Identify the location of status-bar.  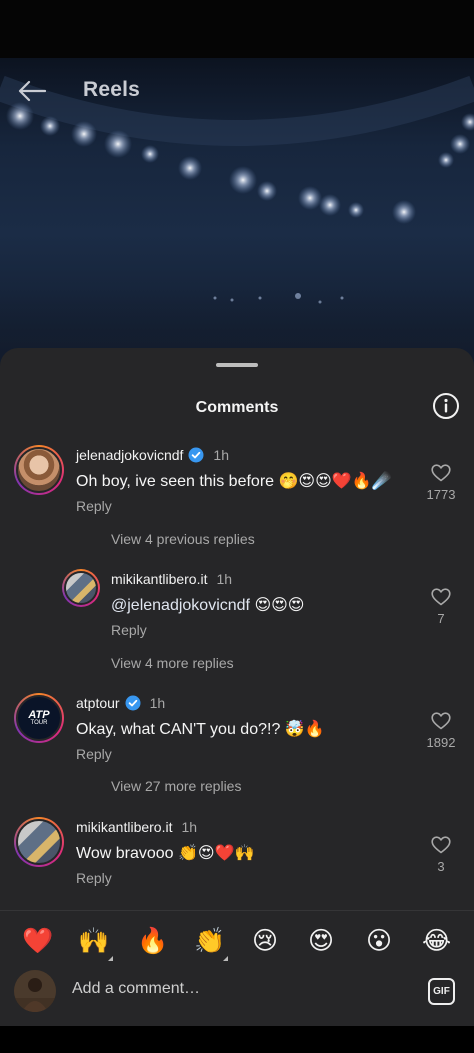
(237, 29).